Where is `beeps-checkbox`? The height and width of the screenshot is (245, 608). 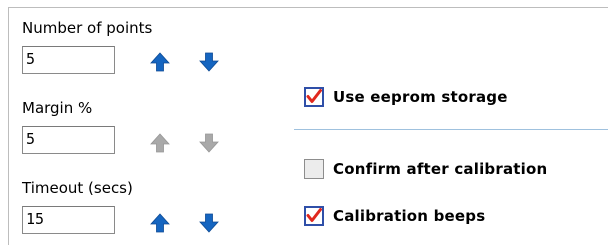
beeps-checkbox is located at coordinates (314, 216).